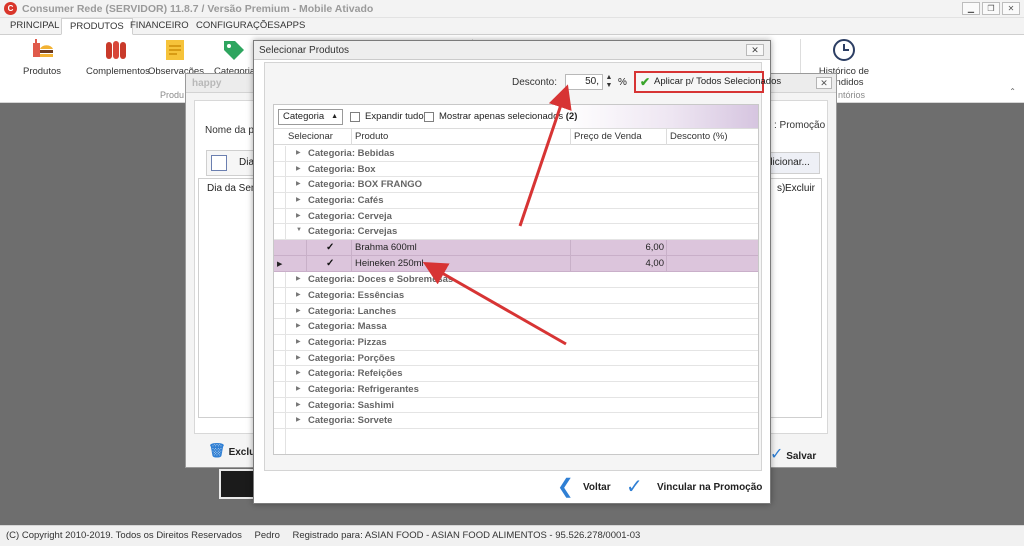 This screenshot has height=546, width=1024. Describe the element at coordinates (516, 374) in the screenshot. I see `group-row: ▶ Categoria: Refeições` at that location.